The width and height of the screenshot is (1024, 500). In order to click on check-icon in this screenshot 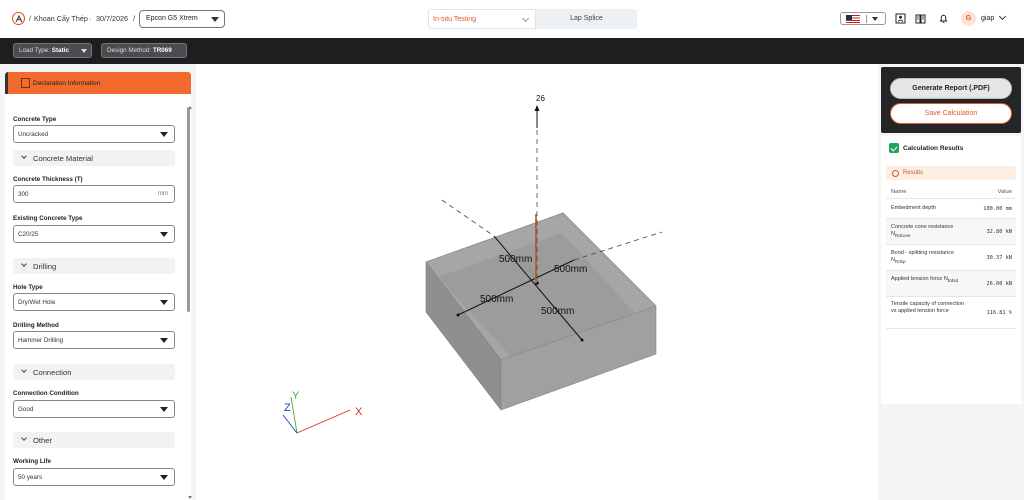, I will do `click(894, 148)`.